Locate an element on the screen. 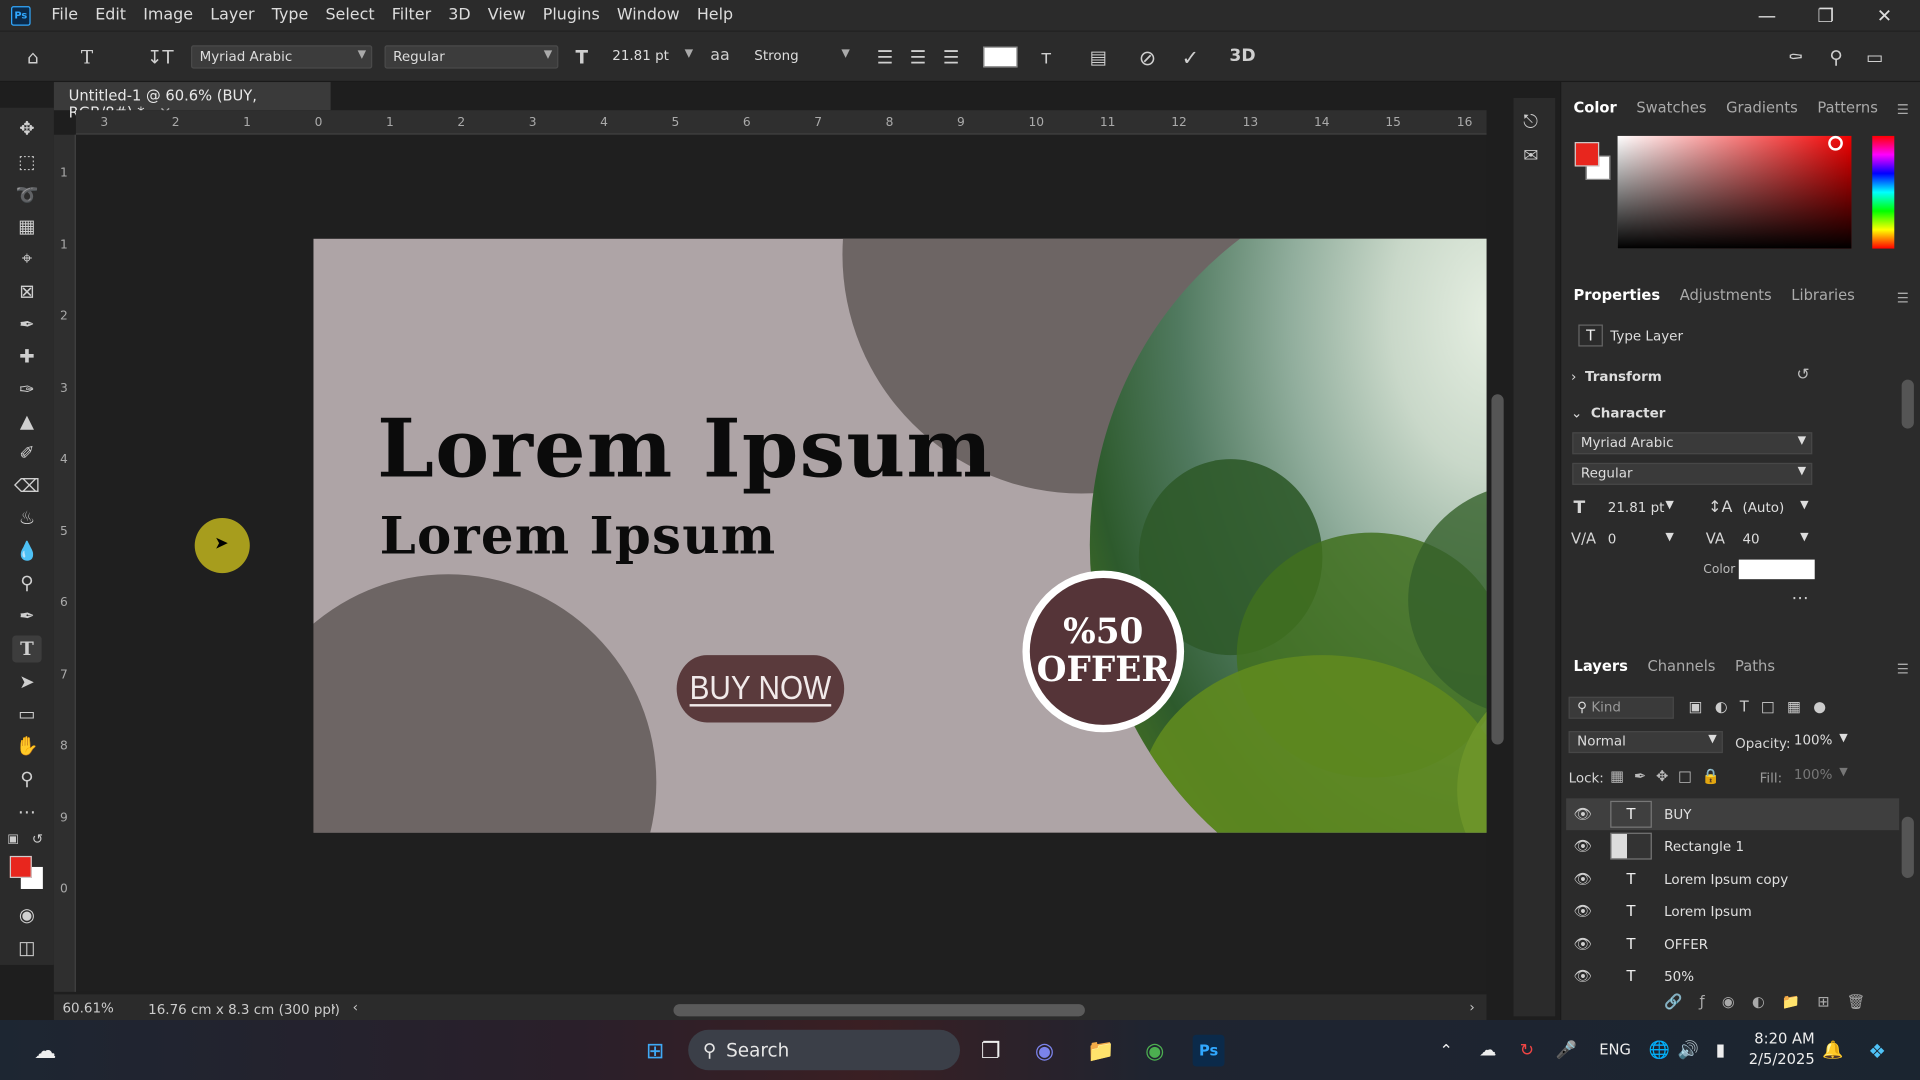  task-view-icon: ❐ is located at coordinates (991, 1051).